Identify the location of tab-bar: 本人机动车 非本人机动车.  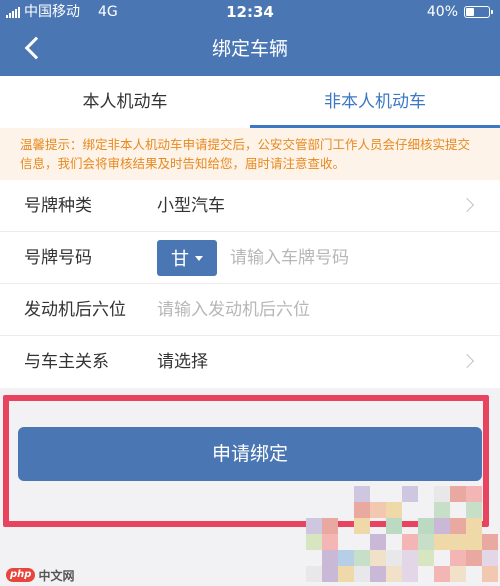
(250, 102).